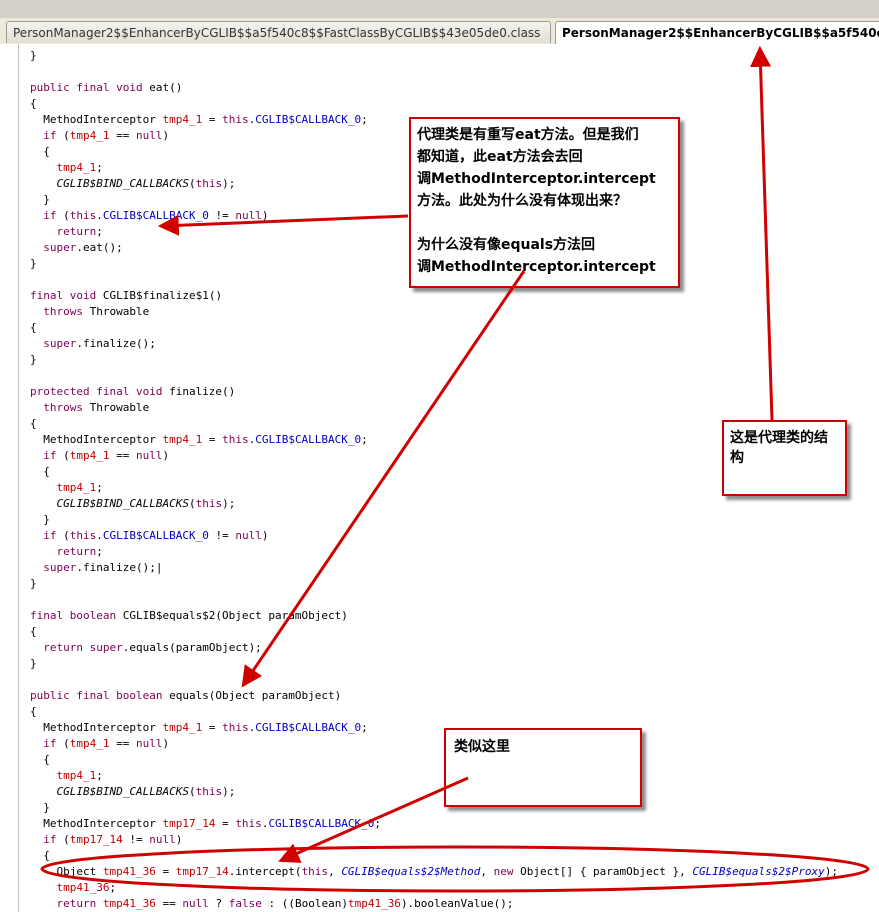  I want to click on window-top-strip, so click(439, 9).